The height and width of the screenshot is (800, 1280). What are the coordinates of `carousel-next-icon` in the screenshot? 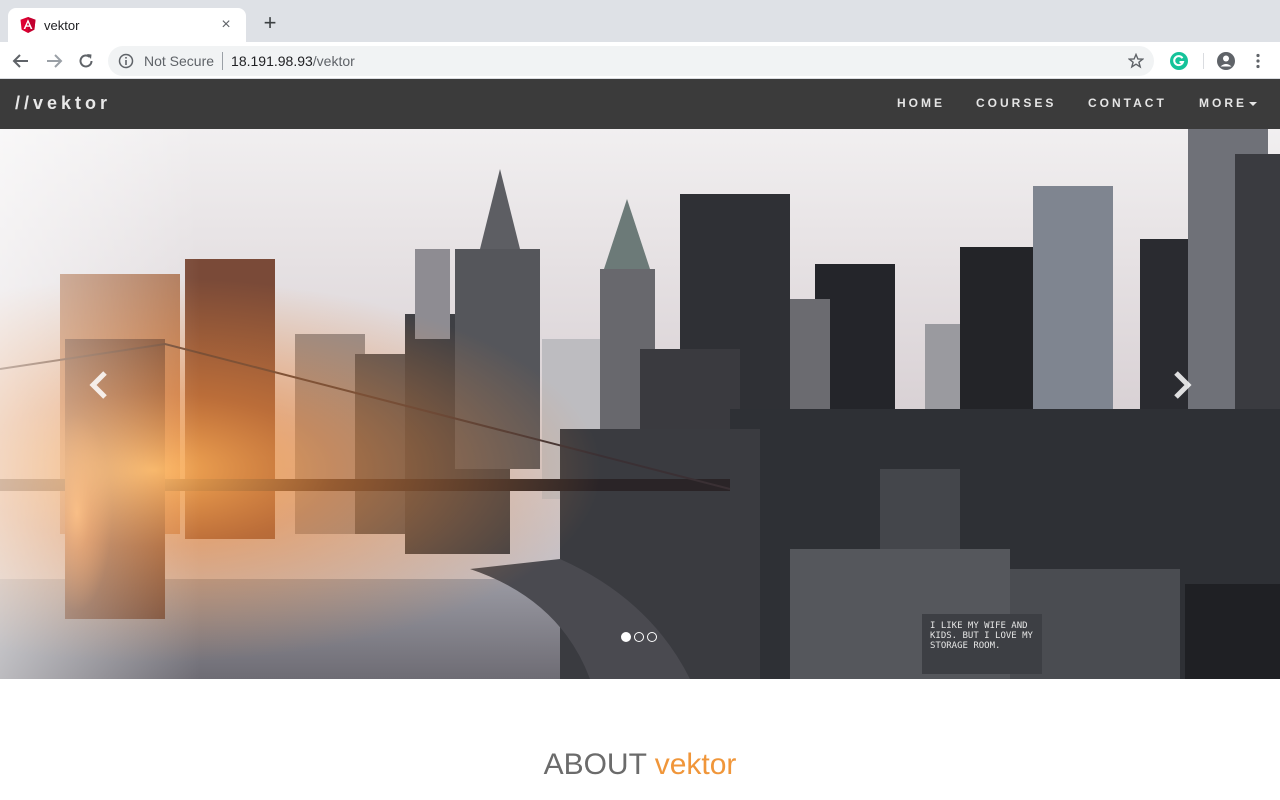 It's located at (1181, 385).